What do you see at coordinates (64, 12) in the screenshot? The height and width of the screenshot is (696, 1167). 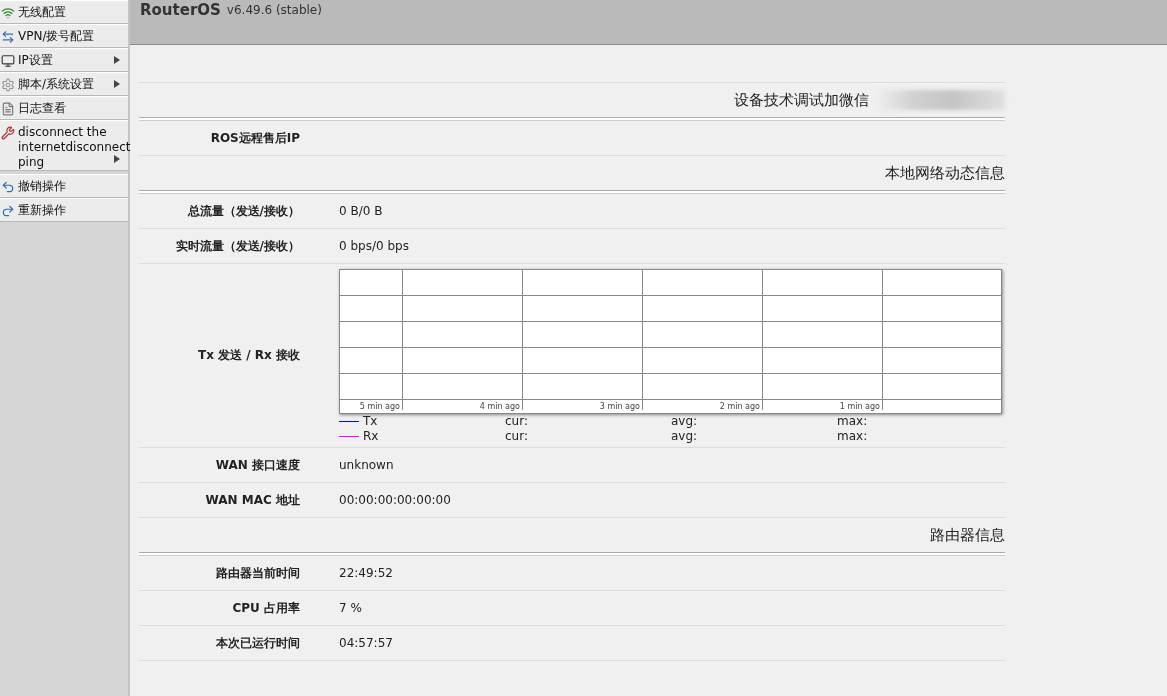 I see `menu-item: 无线配置` at bounding box center [64, 12].